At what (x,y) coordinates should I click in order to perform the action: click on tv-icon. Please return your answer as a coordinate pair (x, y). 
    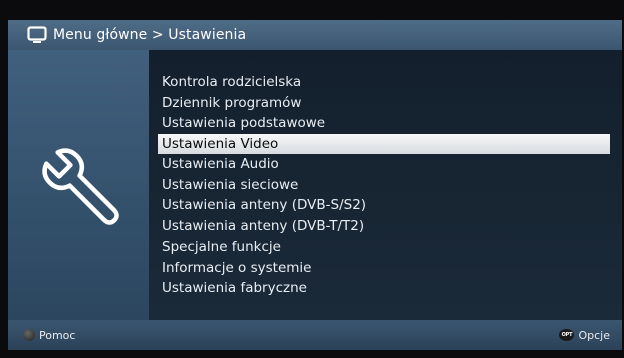
    Looking at the image, I should click on (37, 35).